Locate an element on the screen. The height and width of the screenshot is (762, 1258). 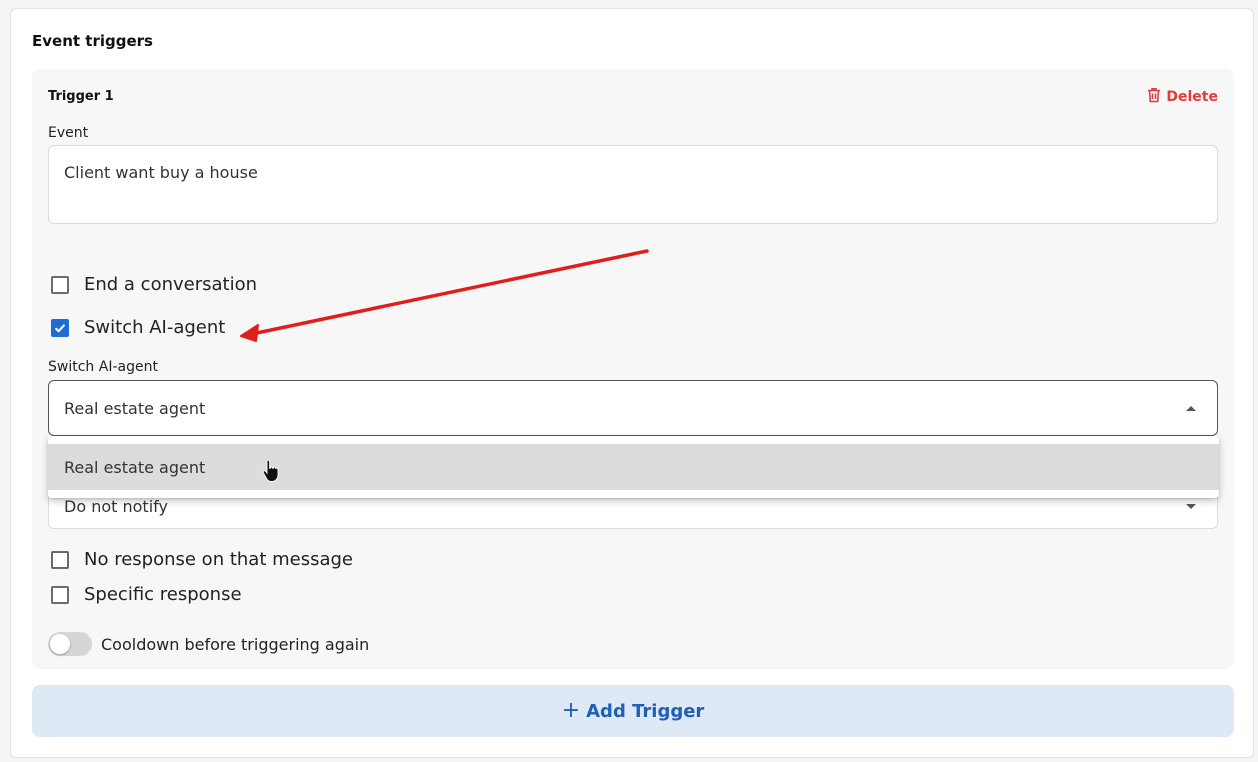
add-trigger-button: + Add Trigger is located at coordinates (633, 711).